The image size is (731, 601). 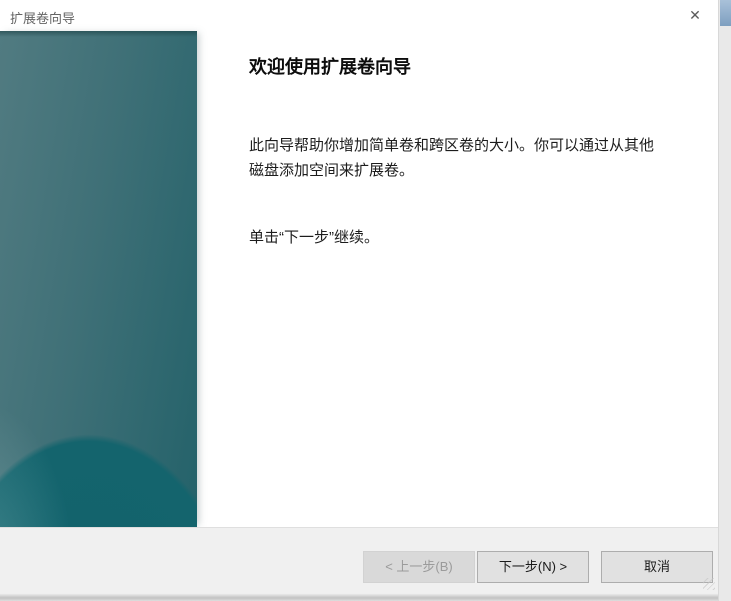 What do you see at coordinates (533, 567) in the screenshot?
I see `next-button: 下一步(N) >` at bounding box center [533, 567].